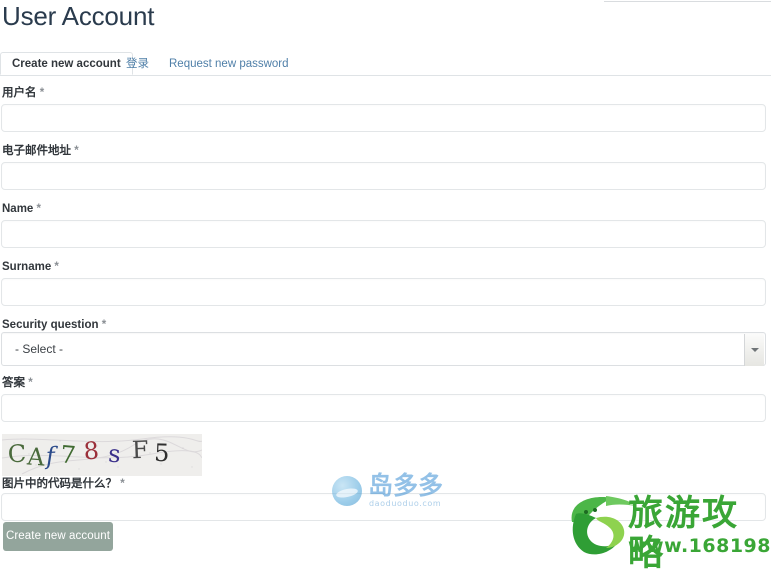 The width and height of the screenshot is (771, 574). What do you see at coordinates (50, 325) in the screenshot?
I see `security-question-label-text: Security question` at bounding box center [50, 325].